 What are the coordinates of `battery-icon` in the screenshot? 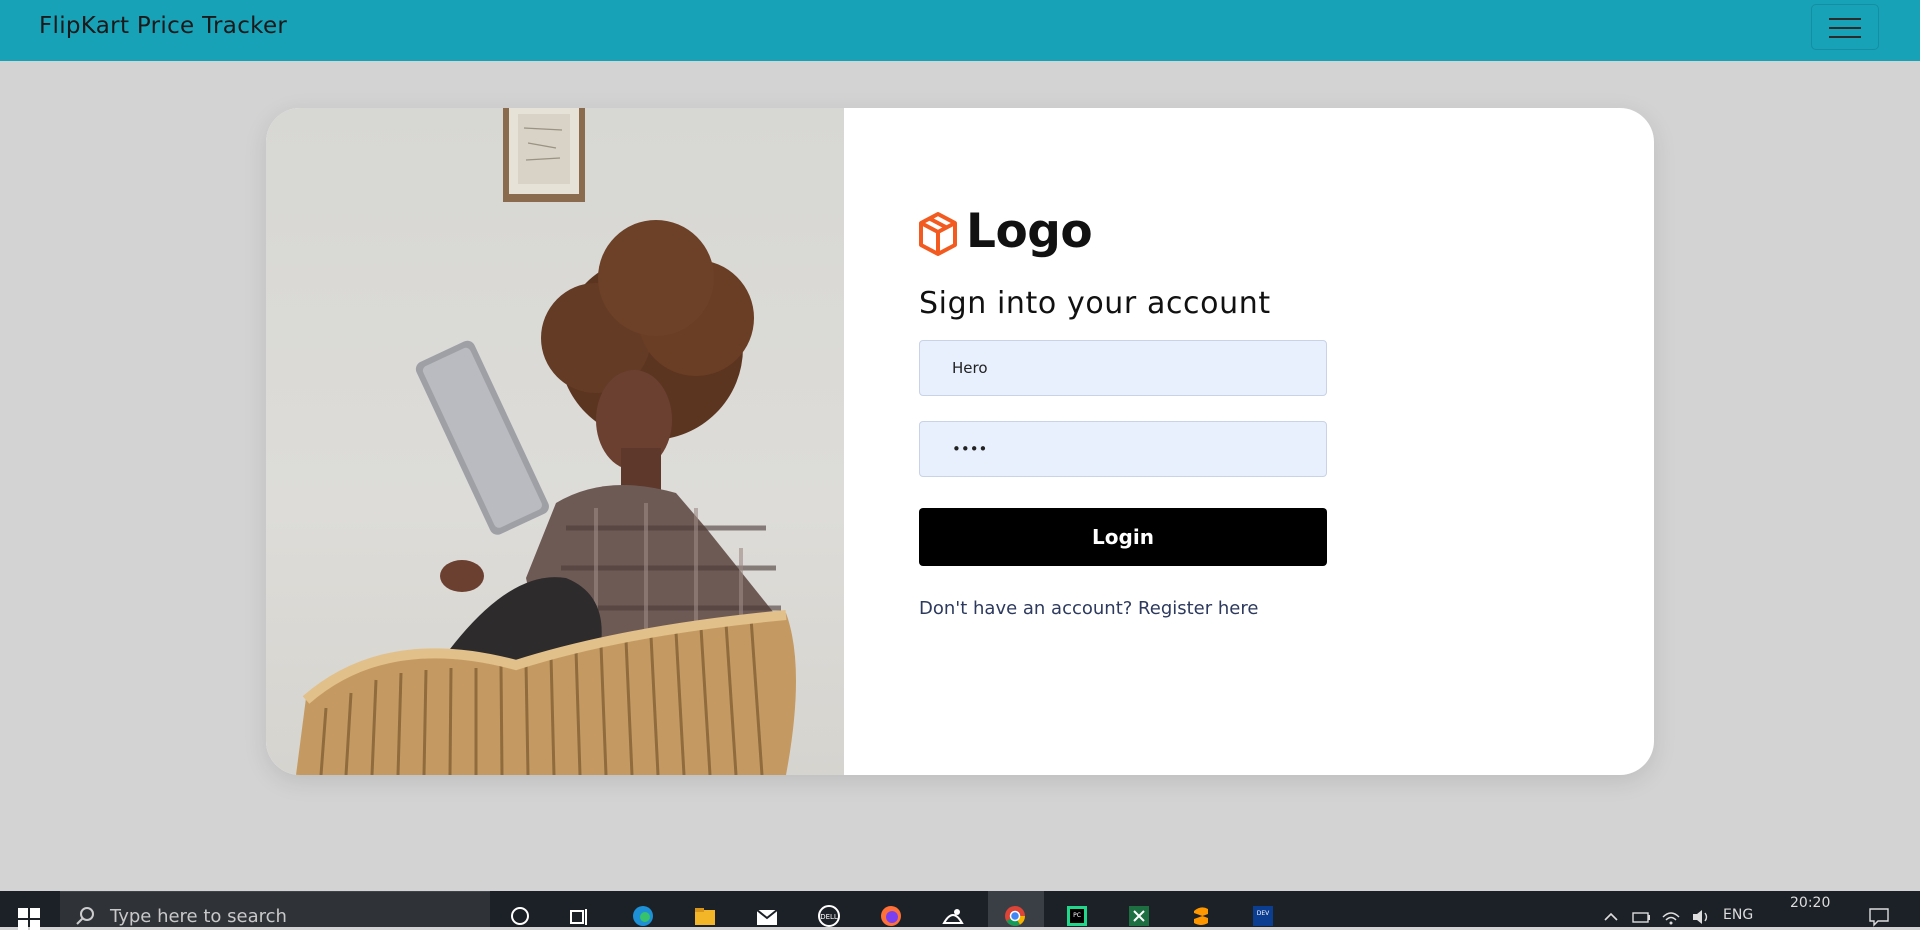 It's located at (1641, 916).